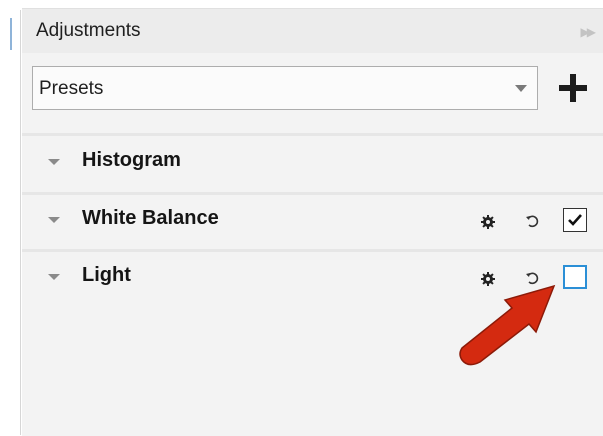 This screenshot has width=603, height=436. Describe the element at coordinates (488, 222) in the screenshot. I see `gear-icon` at that location.